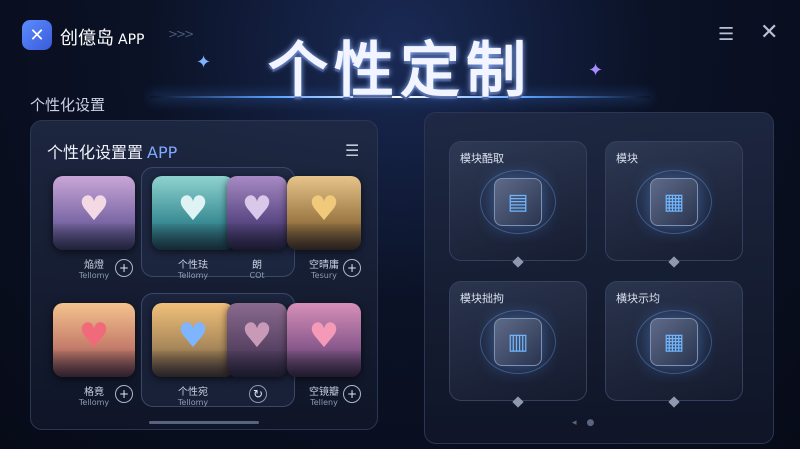  I want to click on theme-card: ♥, so click(257, 340).